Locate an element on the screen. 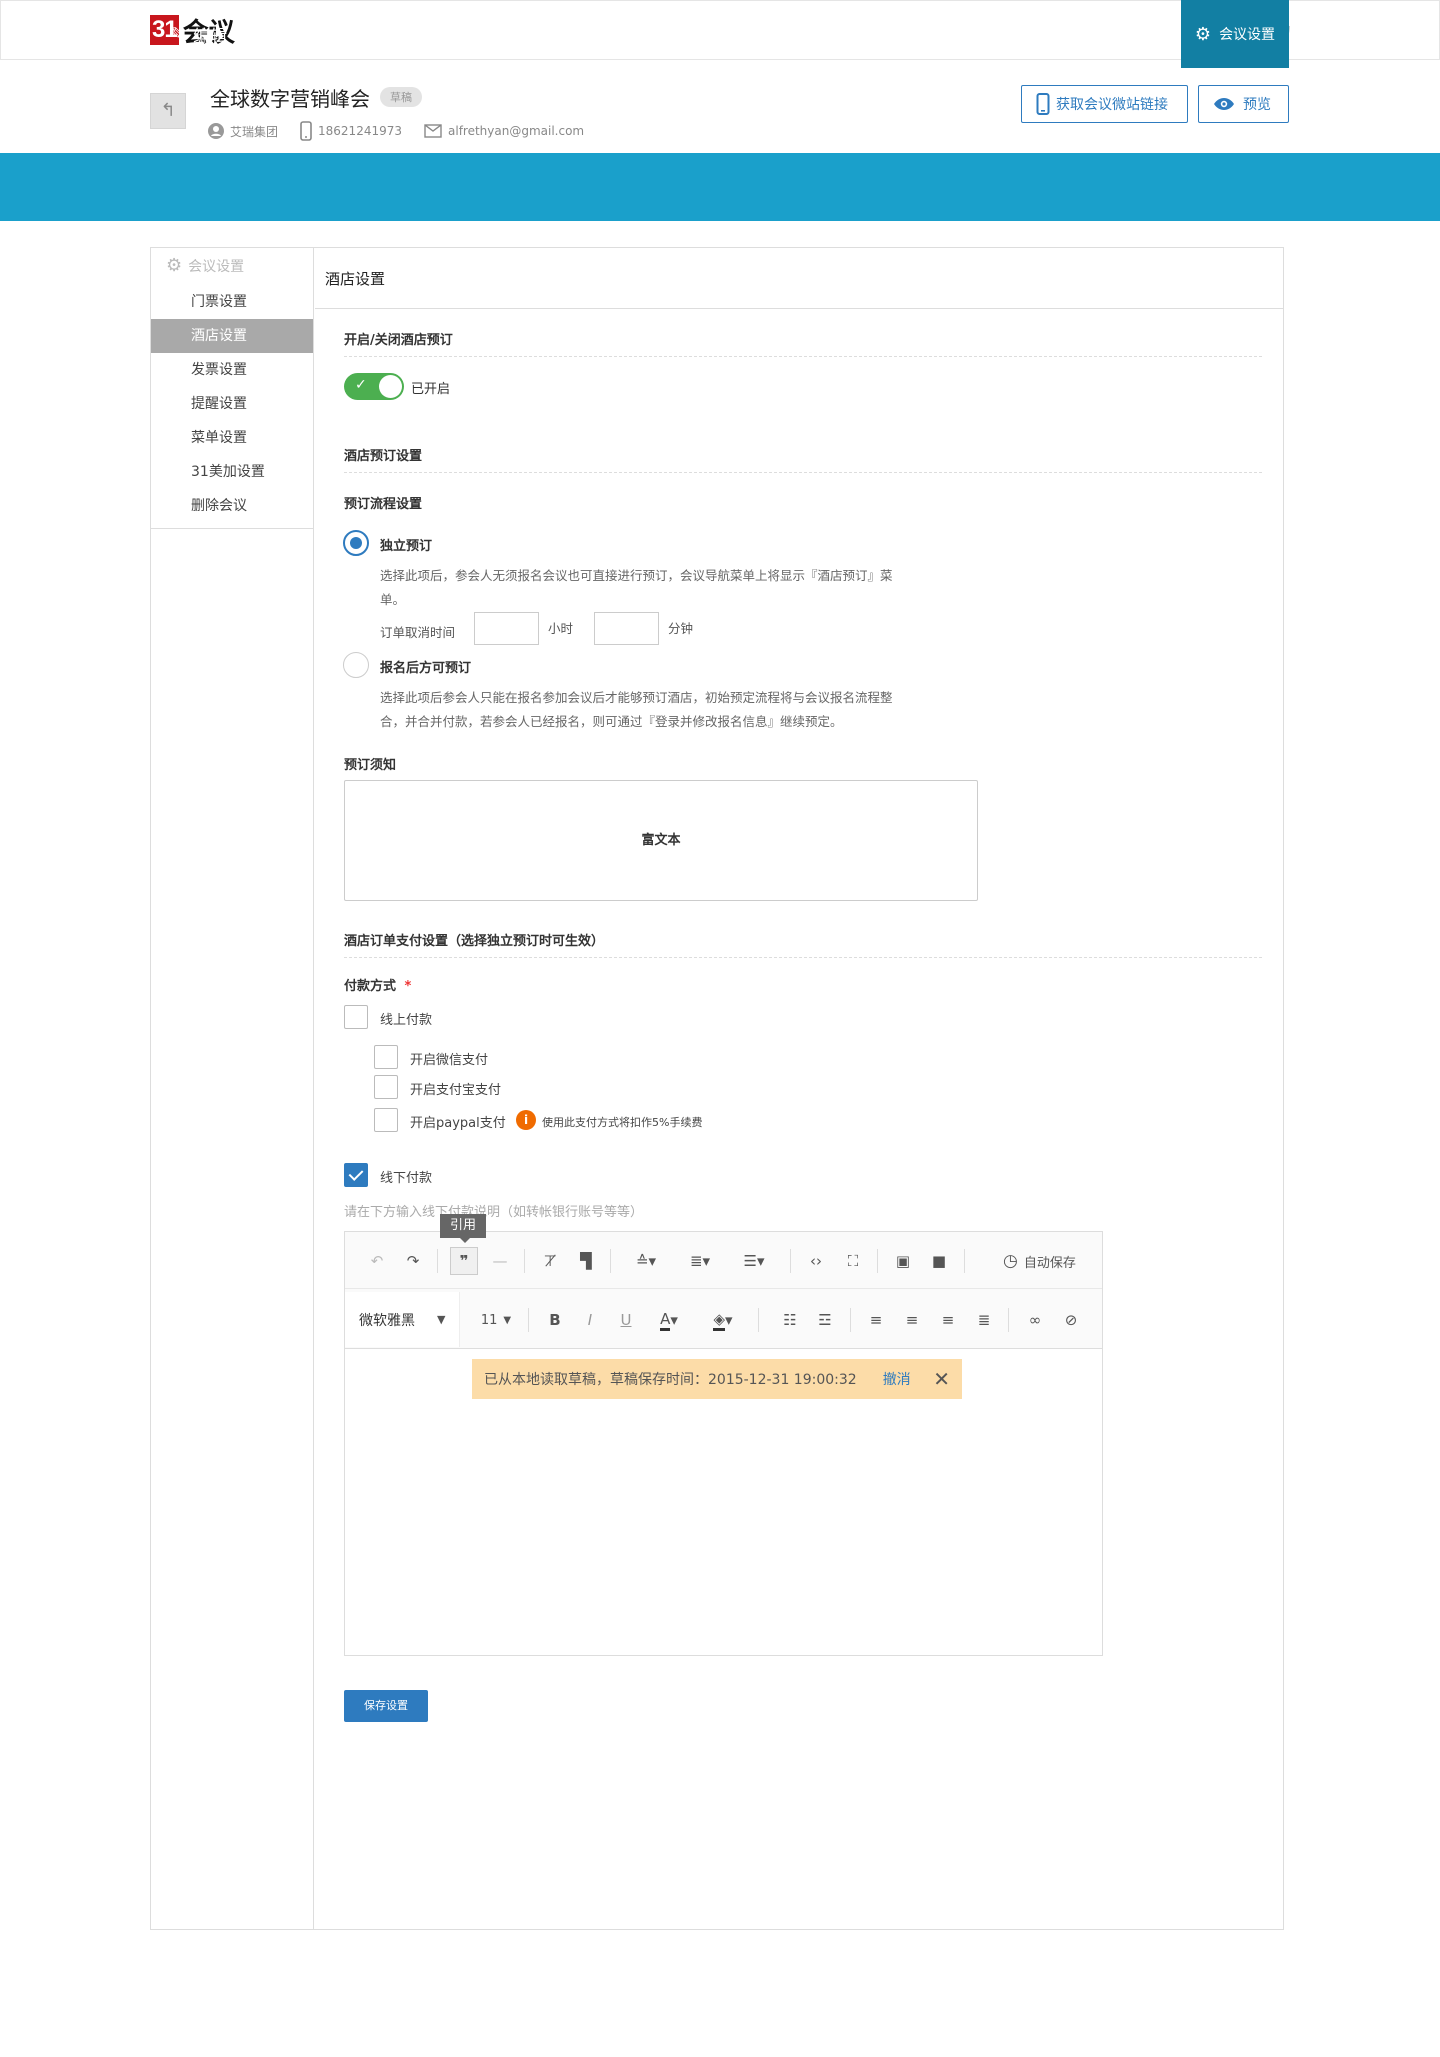 The image size is (1440, 2057). booking-flow-label: 预订流程设置 is located at coordinates (383, 504).